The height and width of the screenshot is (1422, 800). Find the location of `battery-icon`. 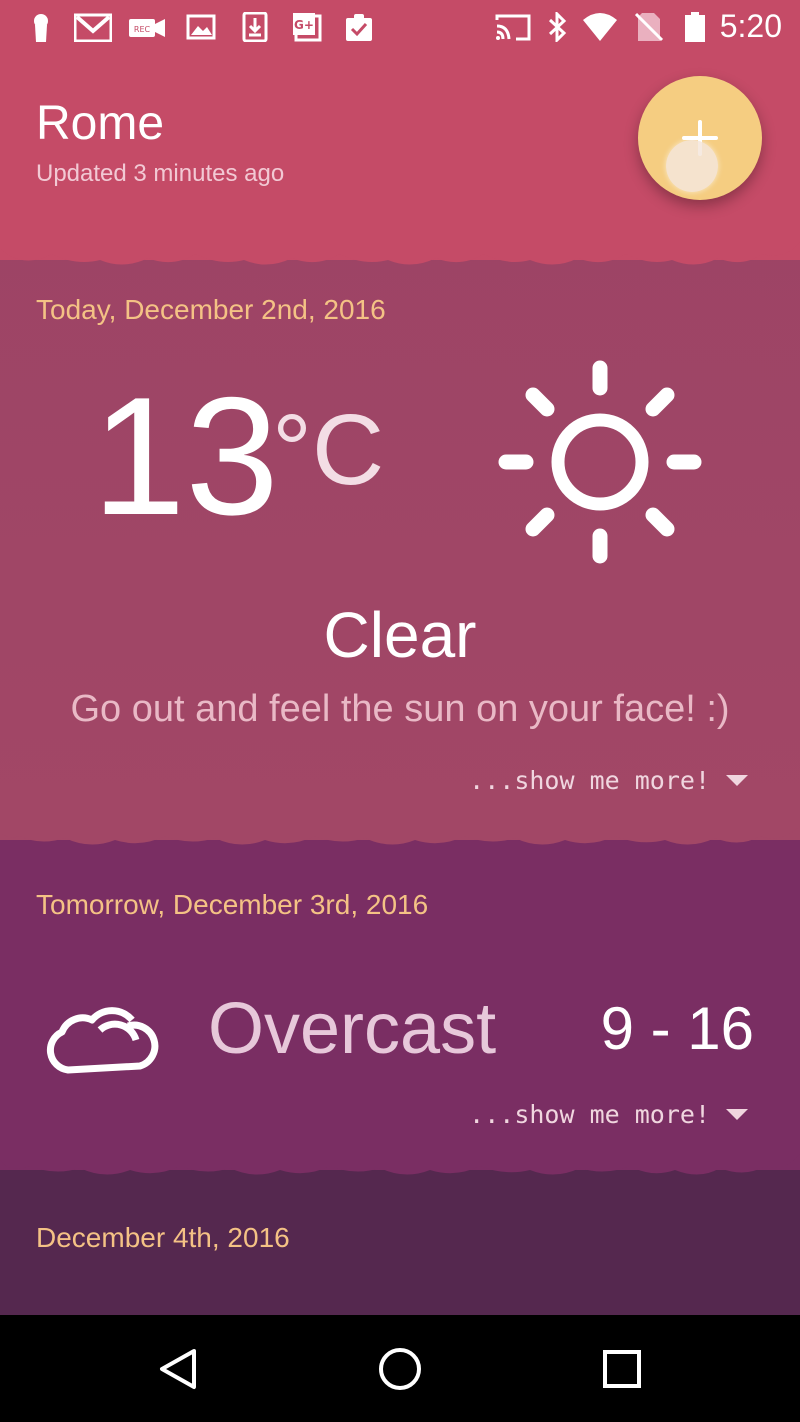

battery-icon is located at coordinates (695, 27).